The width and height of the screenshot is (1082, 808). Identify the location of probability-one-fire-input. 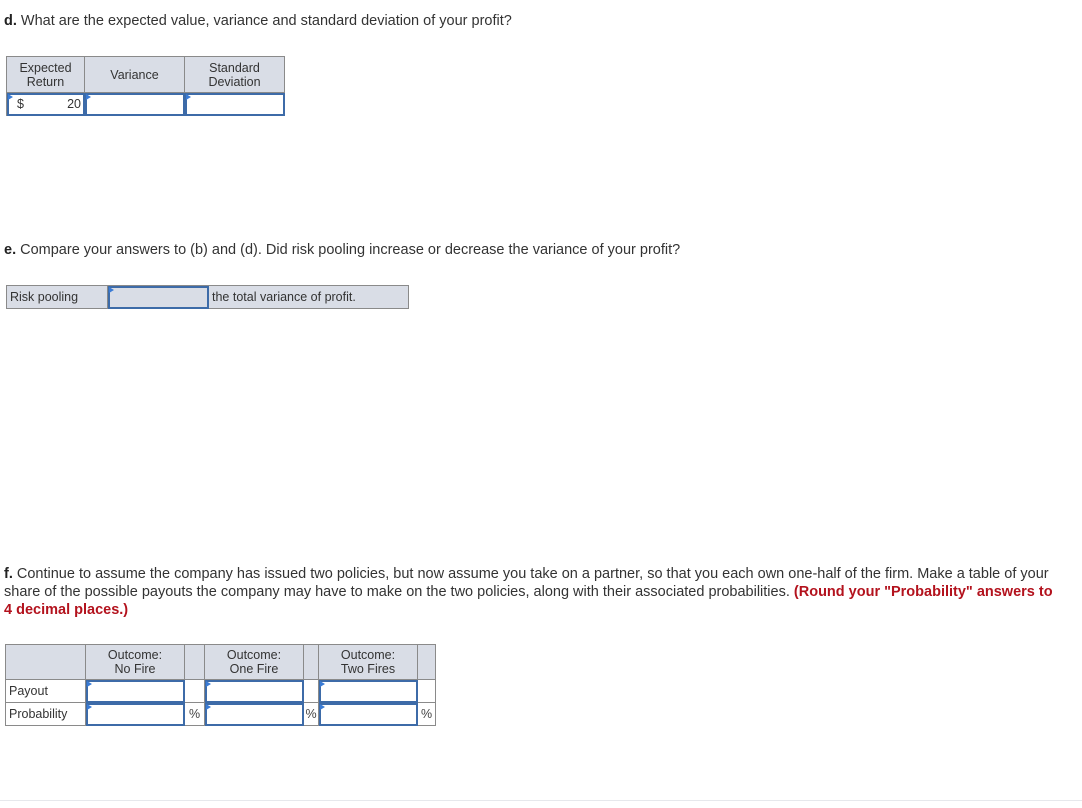
(254, 714).